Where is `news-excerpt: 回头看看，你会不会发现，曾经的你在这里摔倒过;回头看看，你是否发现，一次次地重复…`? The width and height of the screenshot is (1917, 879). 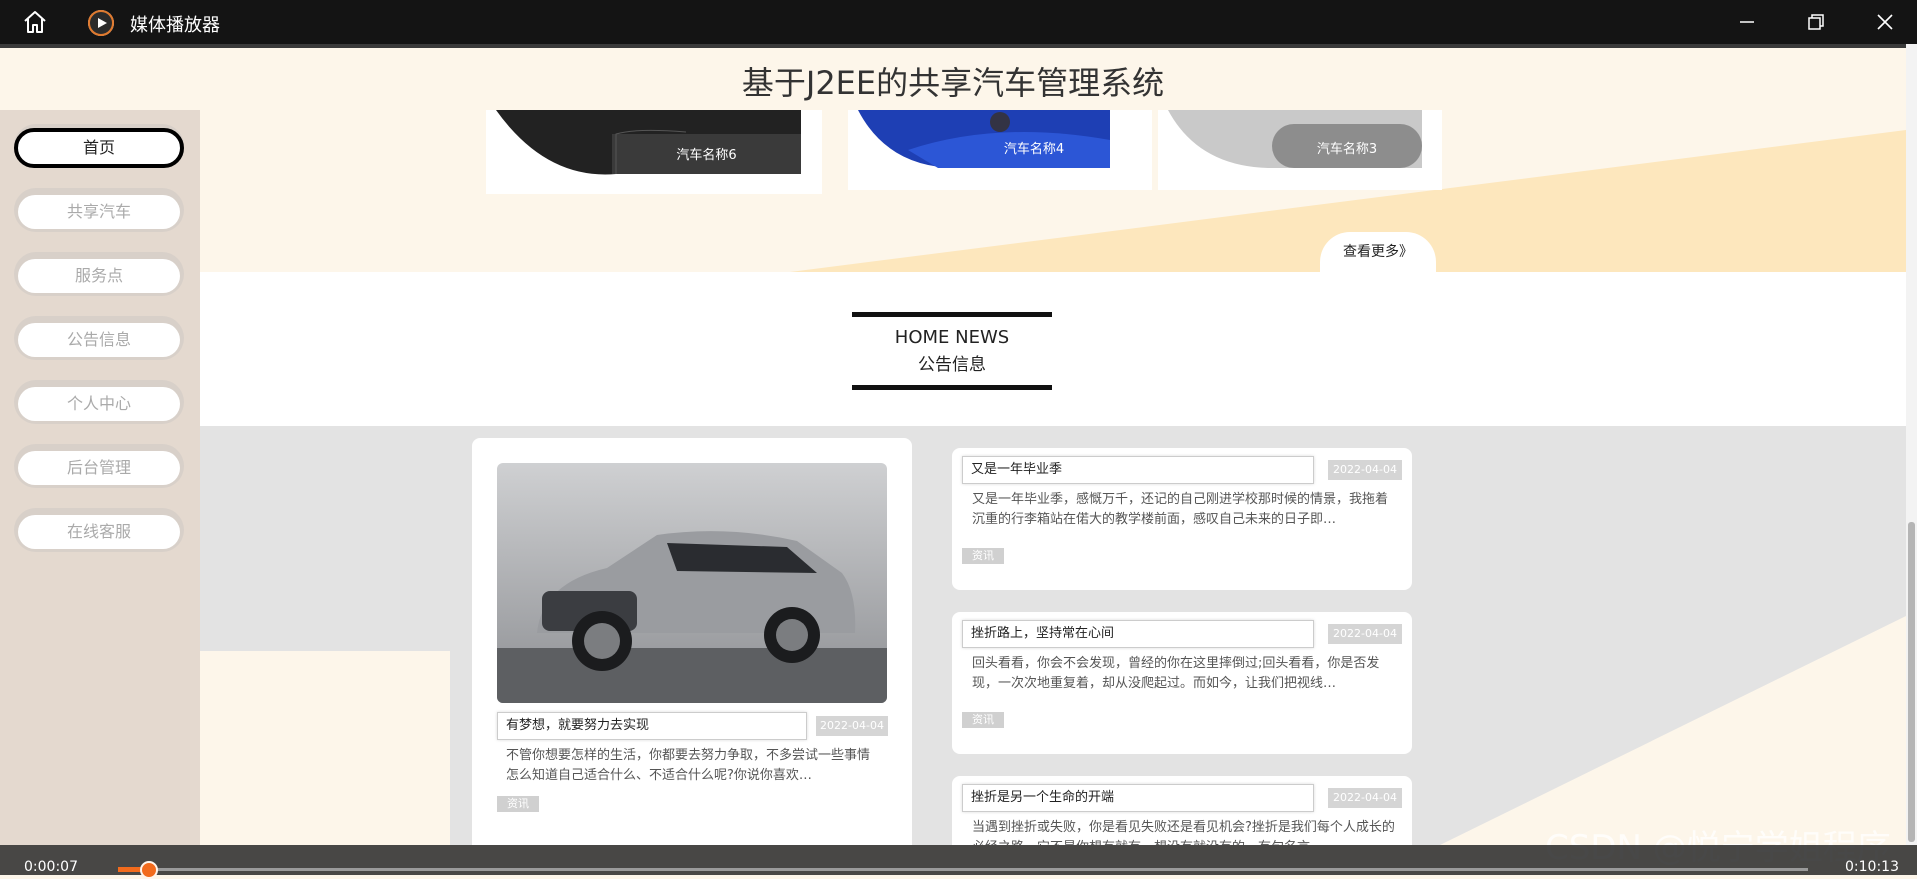
news-excerpt: 回头看看，你会不会发现，曾经的你在这里摔倒过;回头看看，你是否发现，一次次地重复… is located at coordinates (1176, 673).